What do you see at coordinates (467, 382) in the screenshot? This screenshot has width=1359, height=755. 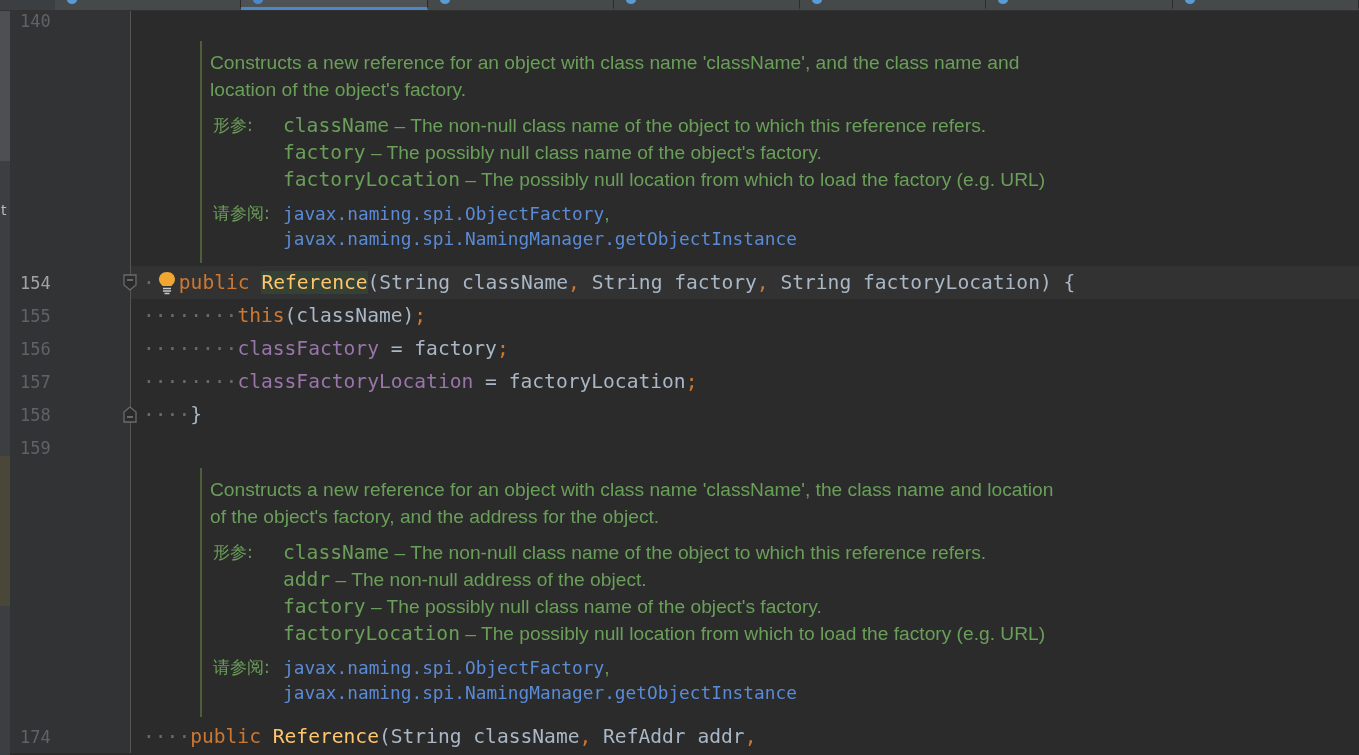 I see `code-line: classFactoryLocation = factoryLocation;` at bounding box center [467, 382].